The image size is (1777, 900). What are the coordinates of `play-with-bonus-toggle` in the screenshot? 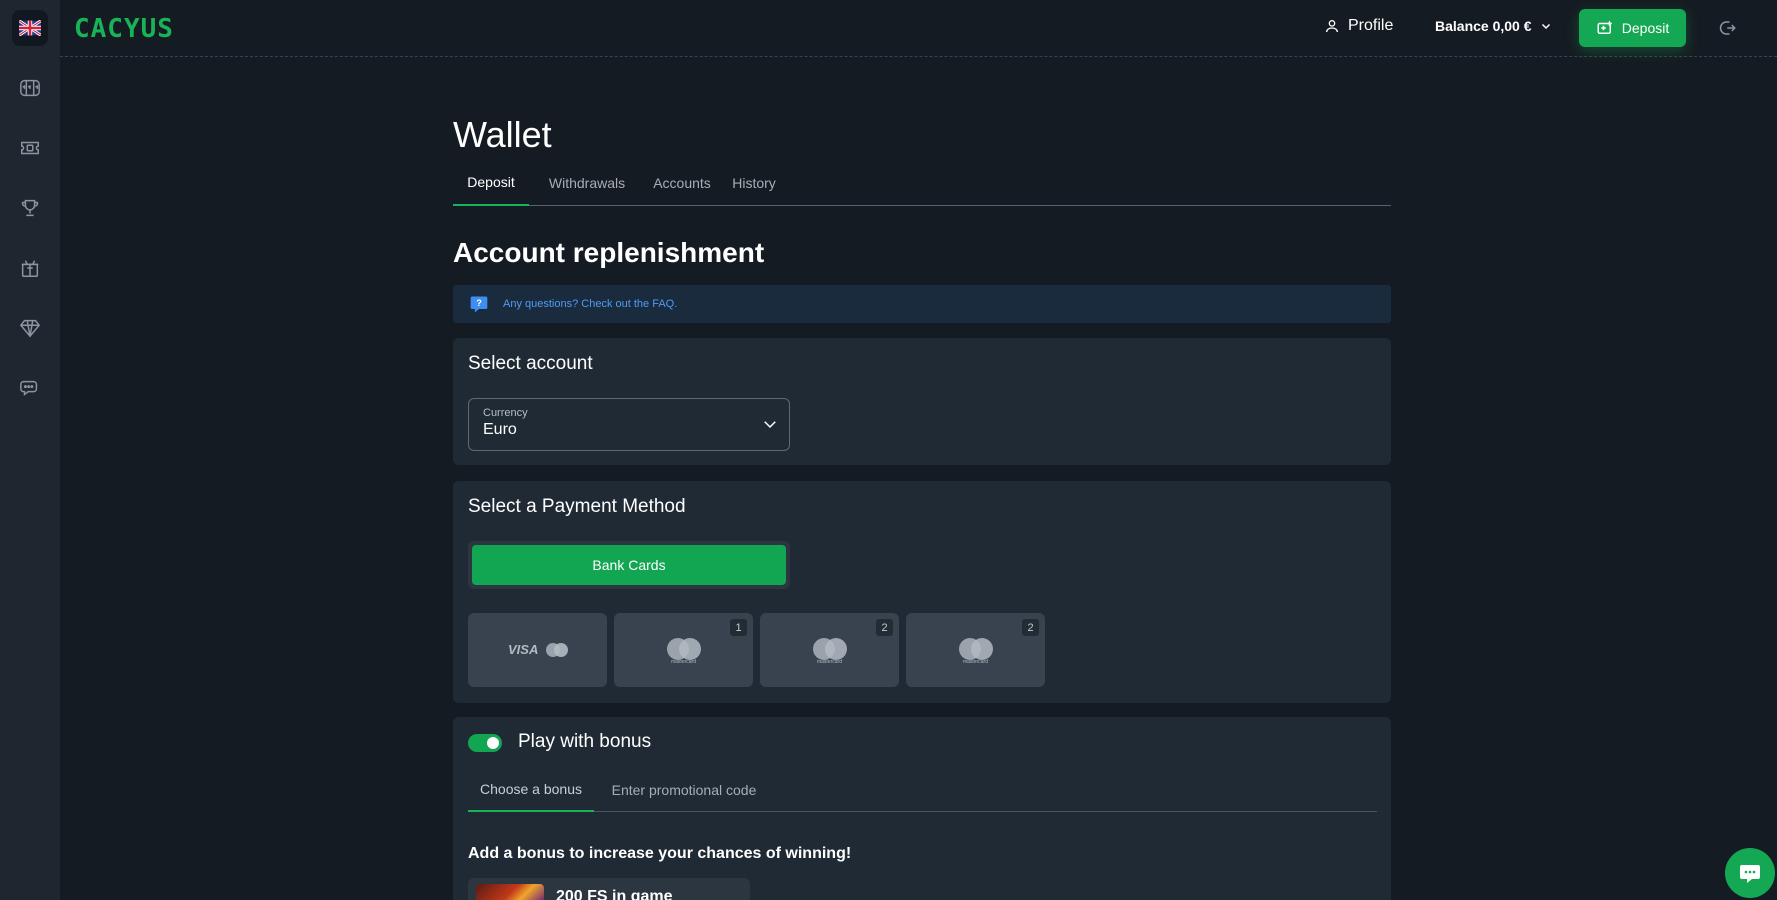 It's located at (485, 743).